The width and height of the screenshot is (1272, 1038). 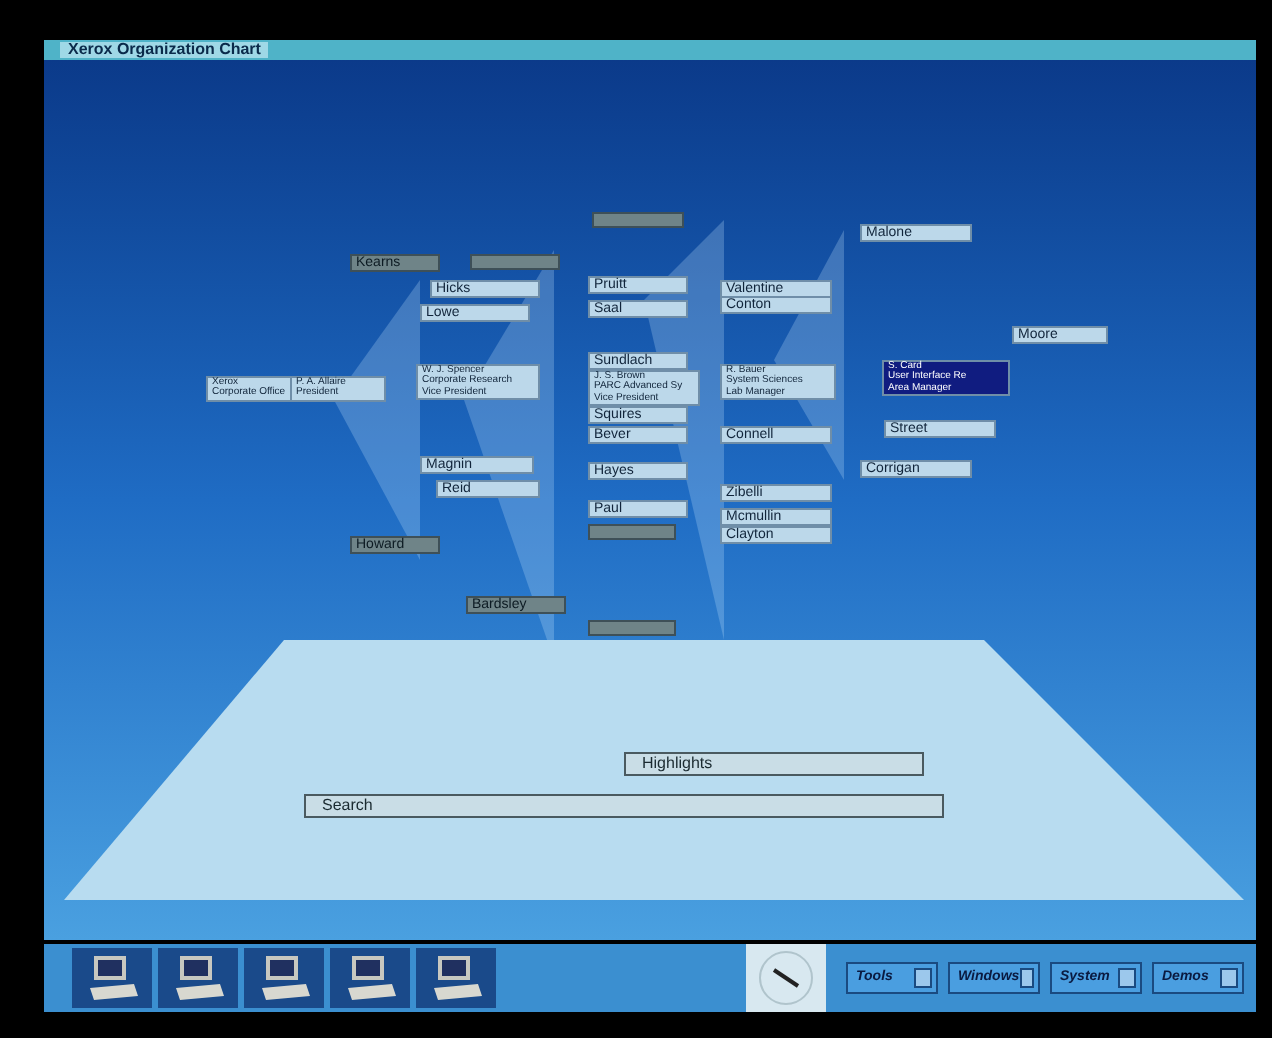 What do you see at coordinates (624, 806) in the screenshot?
I see `floor-button: Search` at bounding box center [624, 806].